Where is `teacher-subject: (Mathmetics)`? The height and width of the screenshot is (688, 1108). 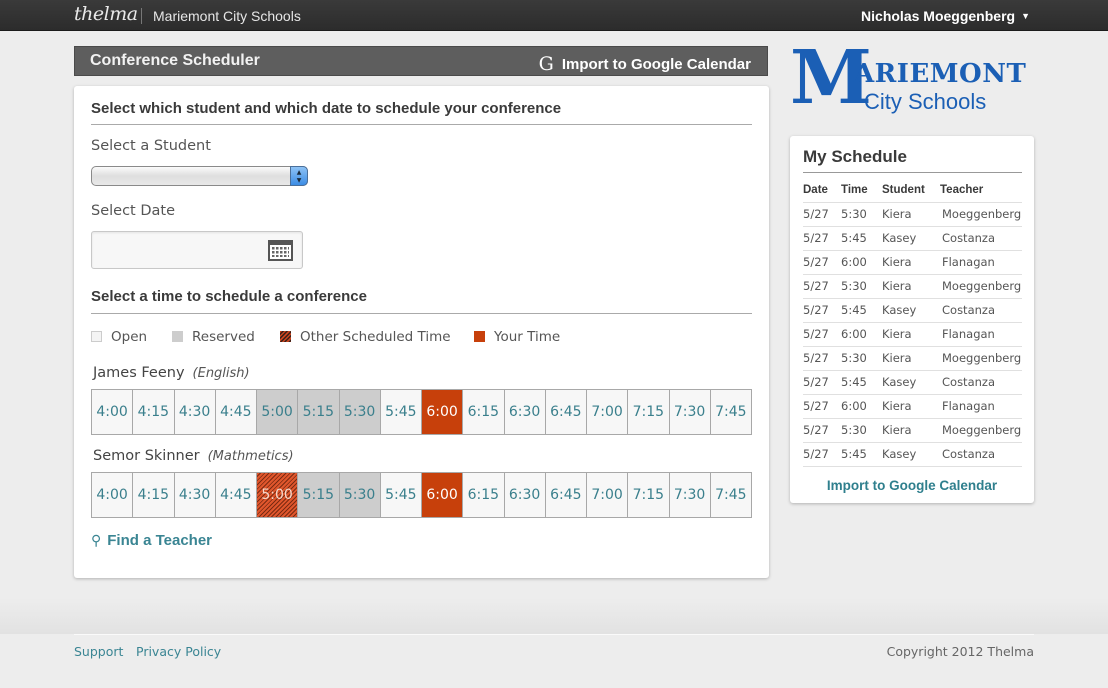
teacher-subject: (Mathmetics) is located at coordinates (250, 456).